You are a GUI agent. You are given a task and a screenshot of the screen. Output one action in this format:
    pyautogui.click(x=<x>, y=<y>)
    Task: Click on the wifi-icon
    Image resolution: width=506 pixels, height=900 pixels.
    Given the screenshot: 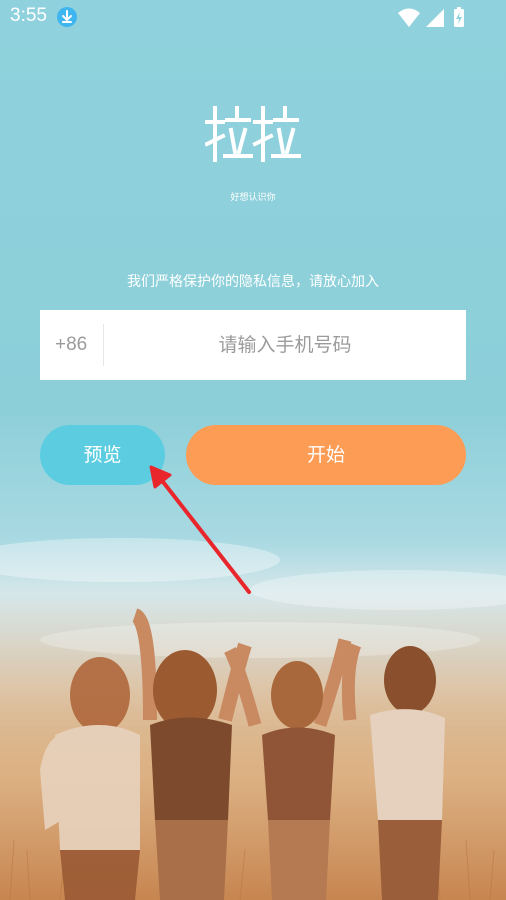 What is the action you would take?
    pyautogui.click(x=409, y=17)
    